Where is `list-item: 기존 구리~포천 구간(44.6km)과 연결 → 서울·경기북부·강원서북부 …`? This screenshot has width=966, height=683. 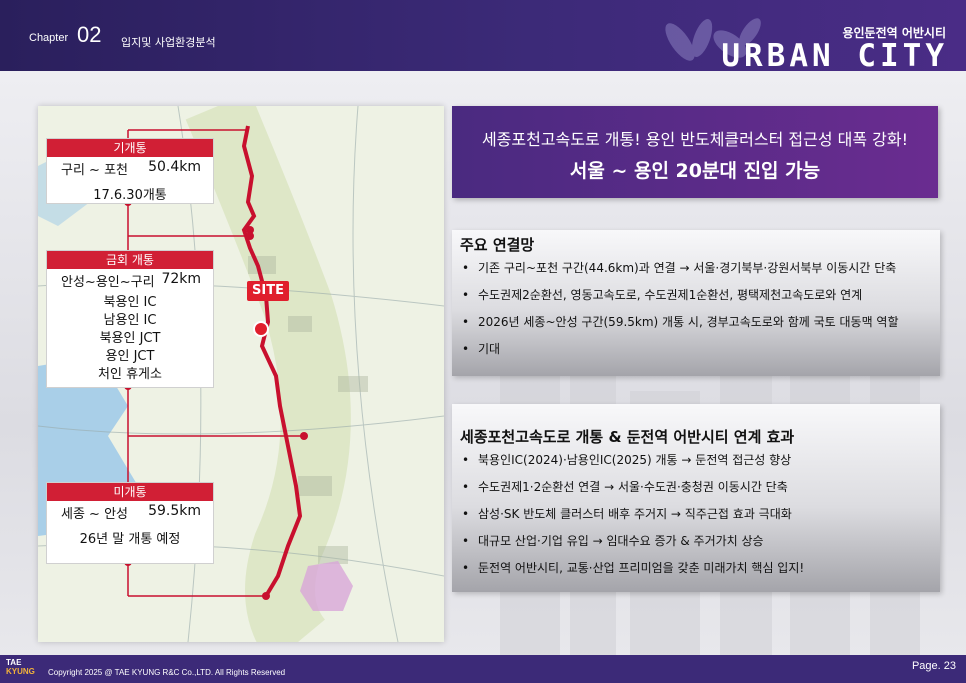 list-item: 기존 구리~포천 구간(44.6km)과 연결 → 서울·경기북부·강원서북부 … is located at coordinates (695, 268).